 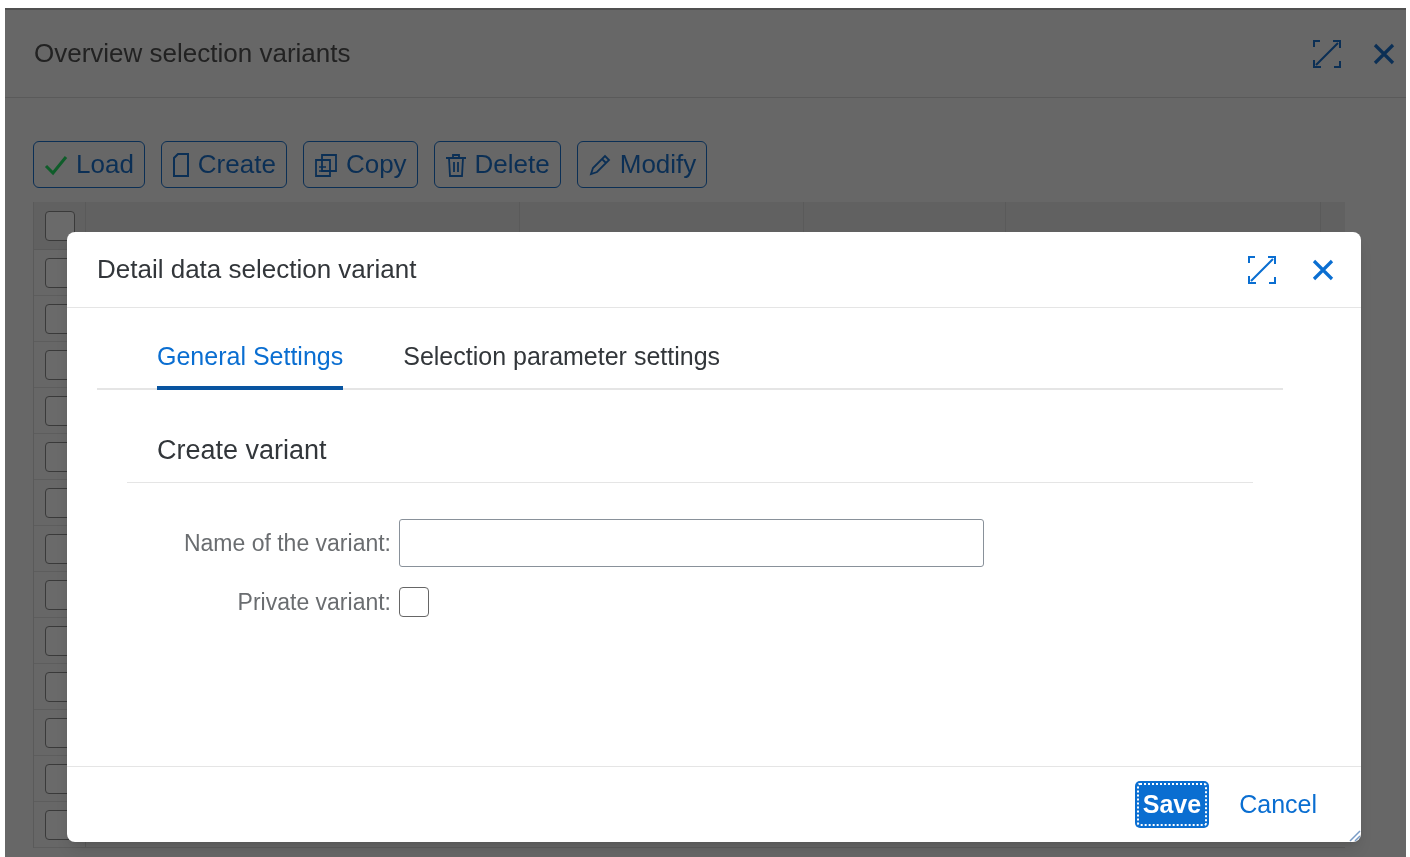 I want to click on field-label: Name of the variant:, so click(x=287, y=543).